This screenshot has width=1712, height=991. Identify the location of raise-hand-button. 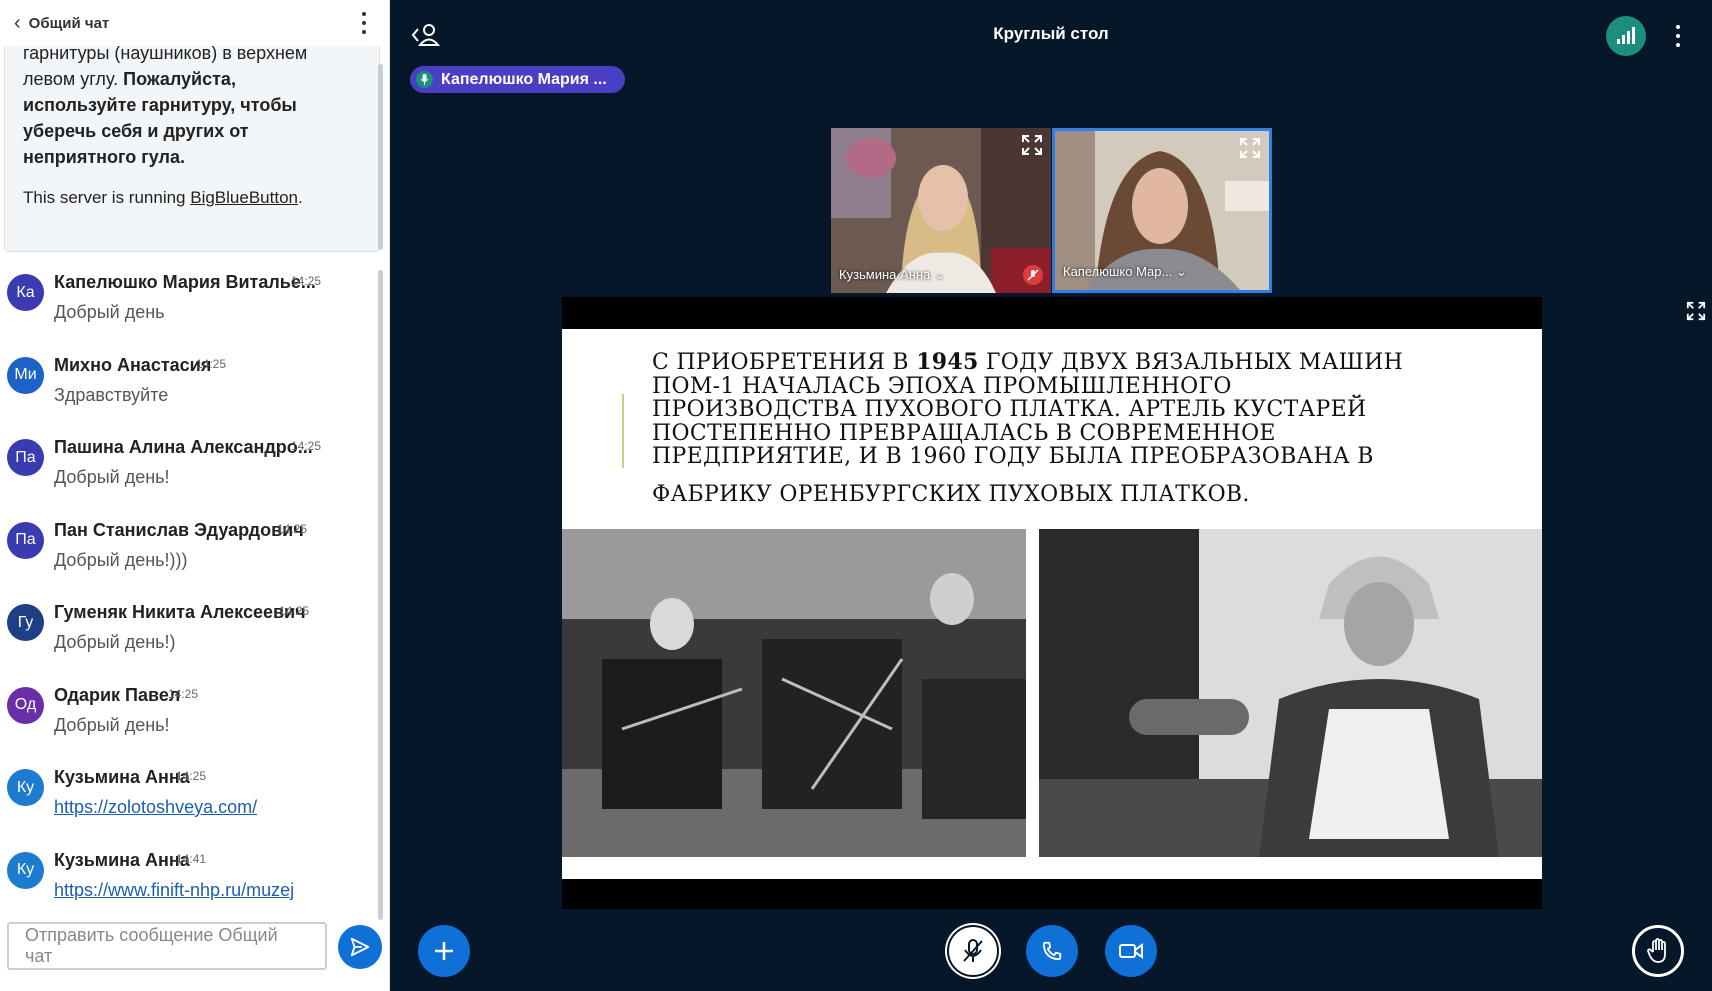
(1658, 951).